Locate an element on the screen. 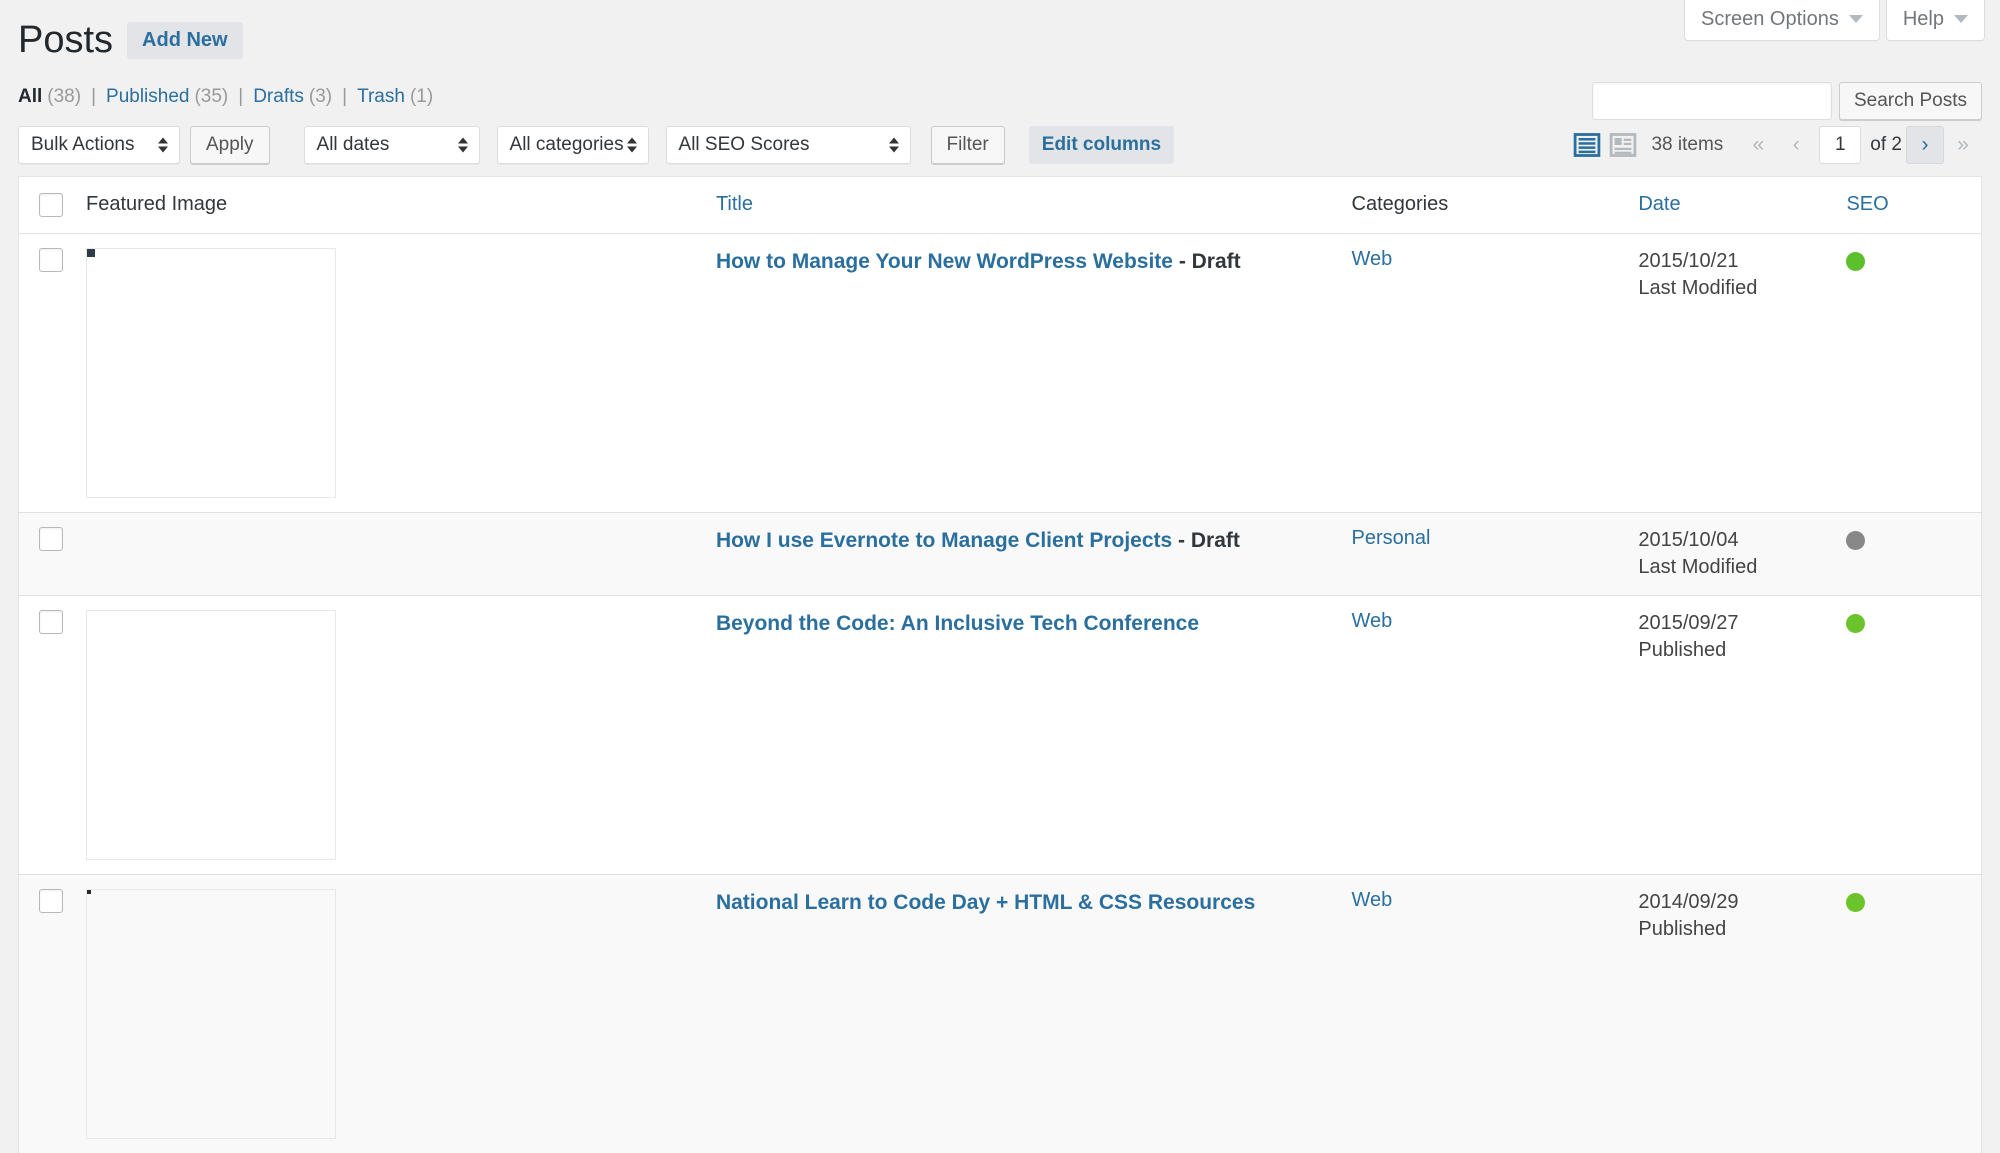 The width and height of the screenshot is (2000, 1153). help-button: Help is located at coordinates (1935, 20).